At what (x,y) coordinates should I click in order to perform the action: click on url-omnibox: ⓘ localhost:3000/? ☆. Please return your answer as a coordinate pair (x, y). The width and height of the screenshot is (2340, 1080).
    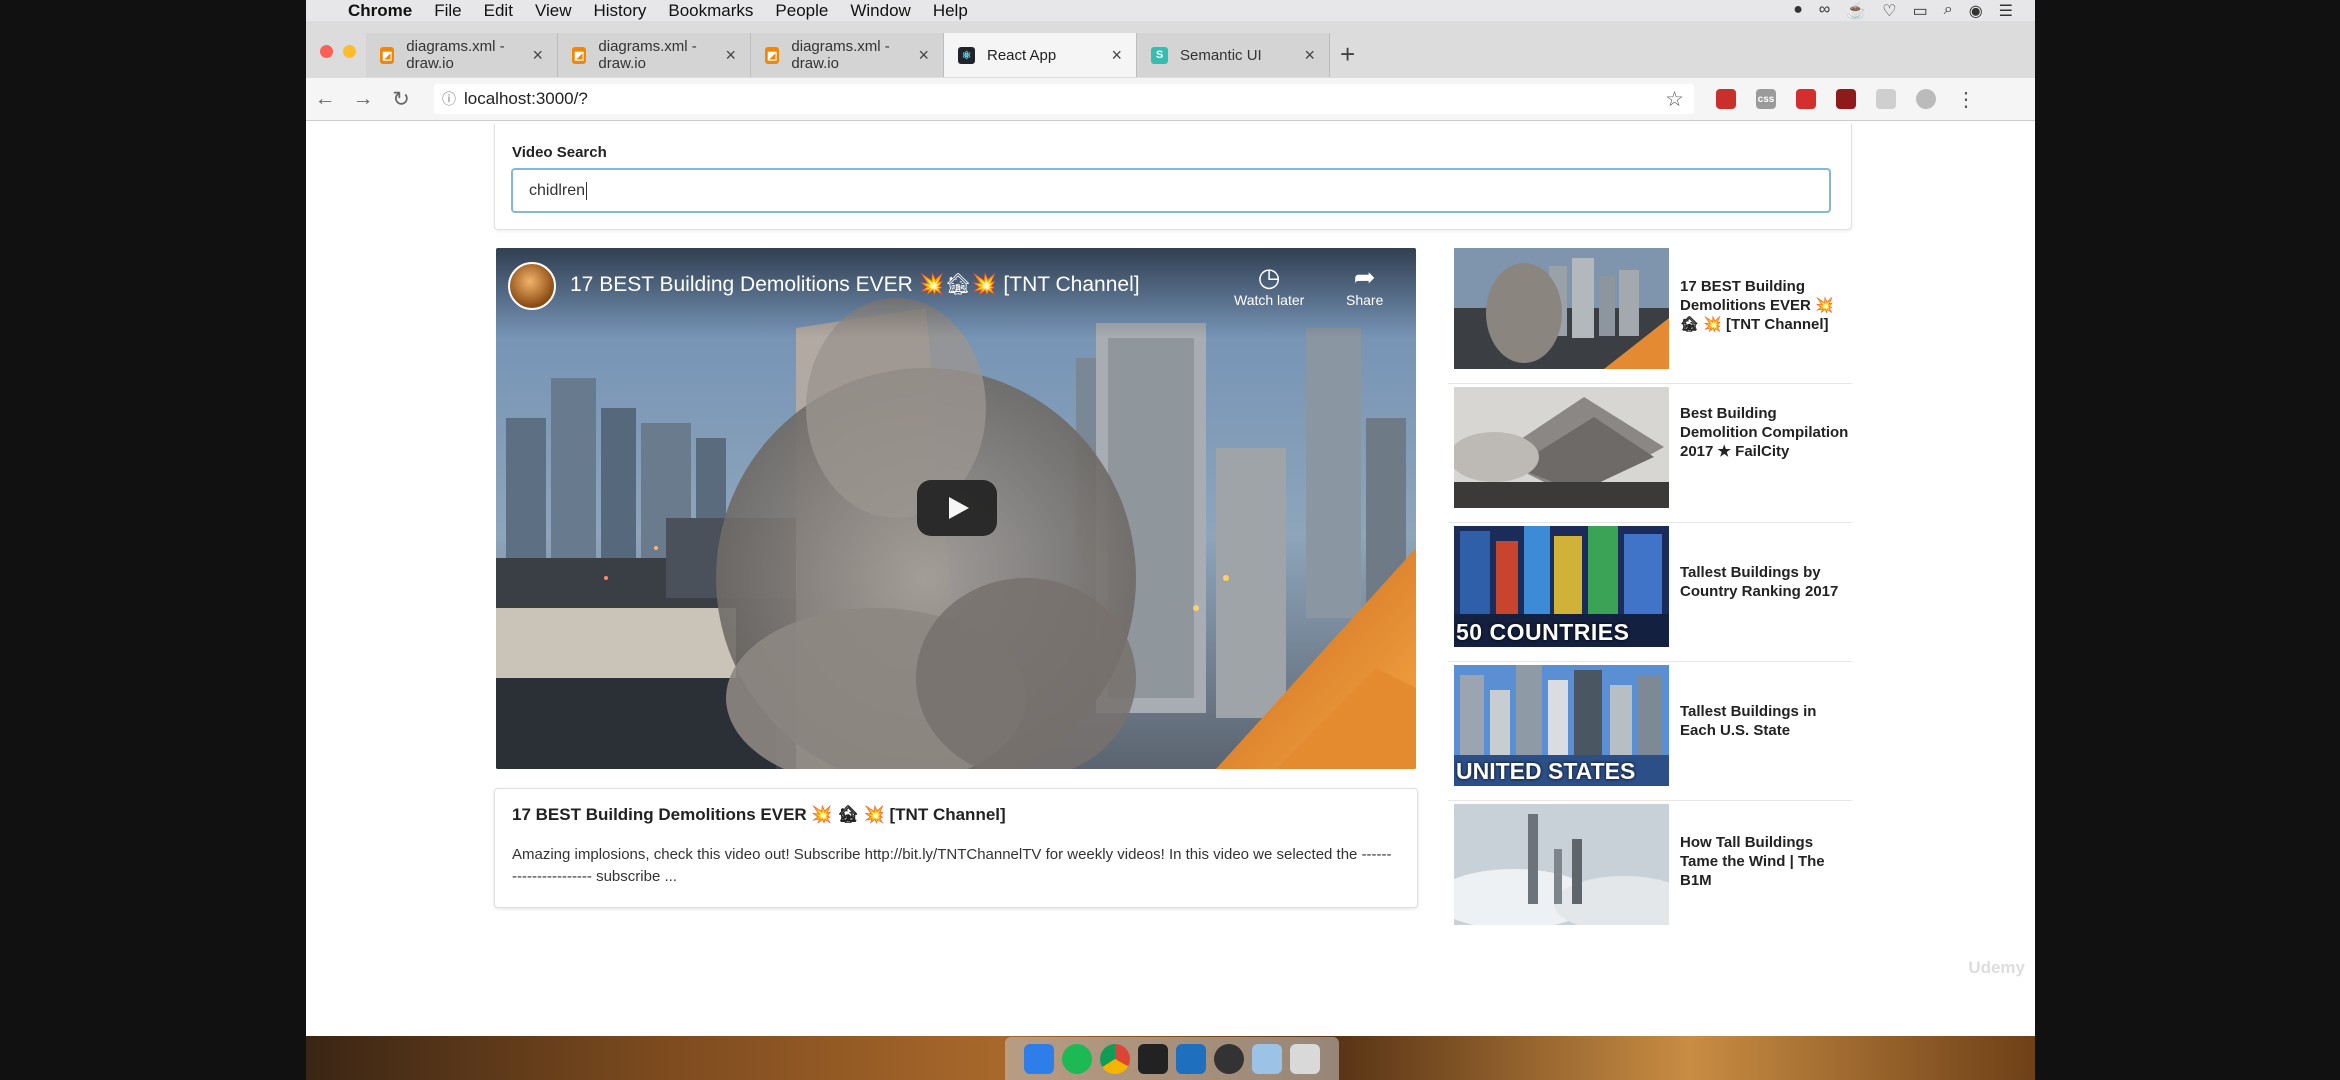
    Looking at the image, I should click on (1064, 99).